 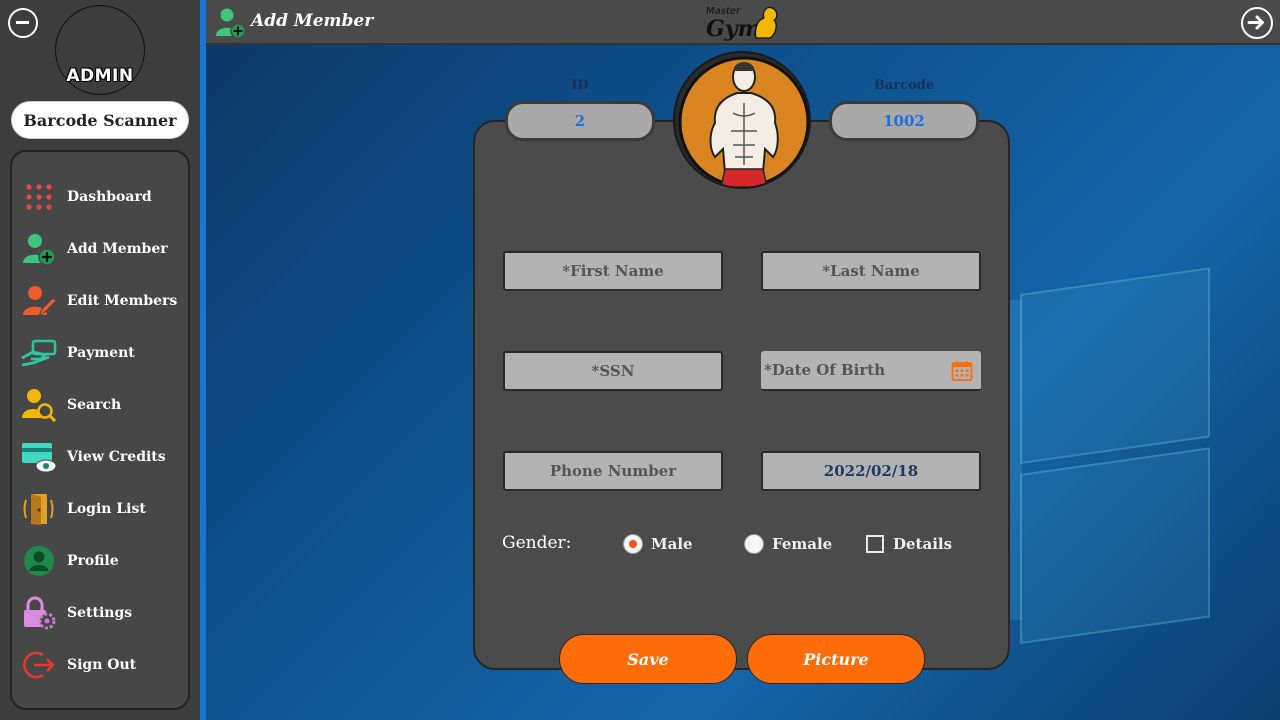 What do you see at coordinates (871, 471) in the screenshot?
I see `registration-date-field: 2022/02/18` at bounding box center [871, 471].